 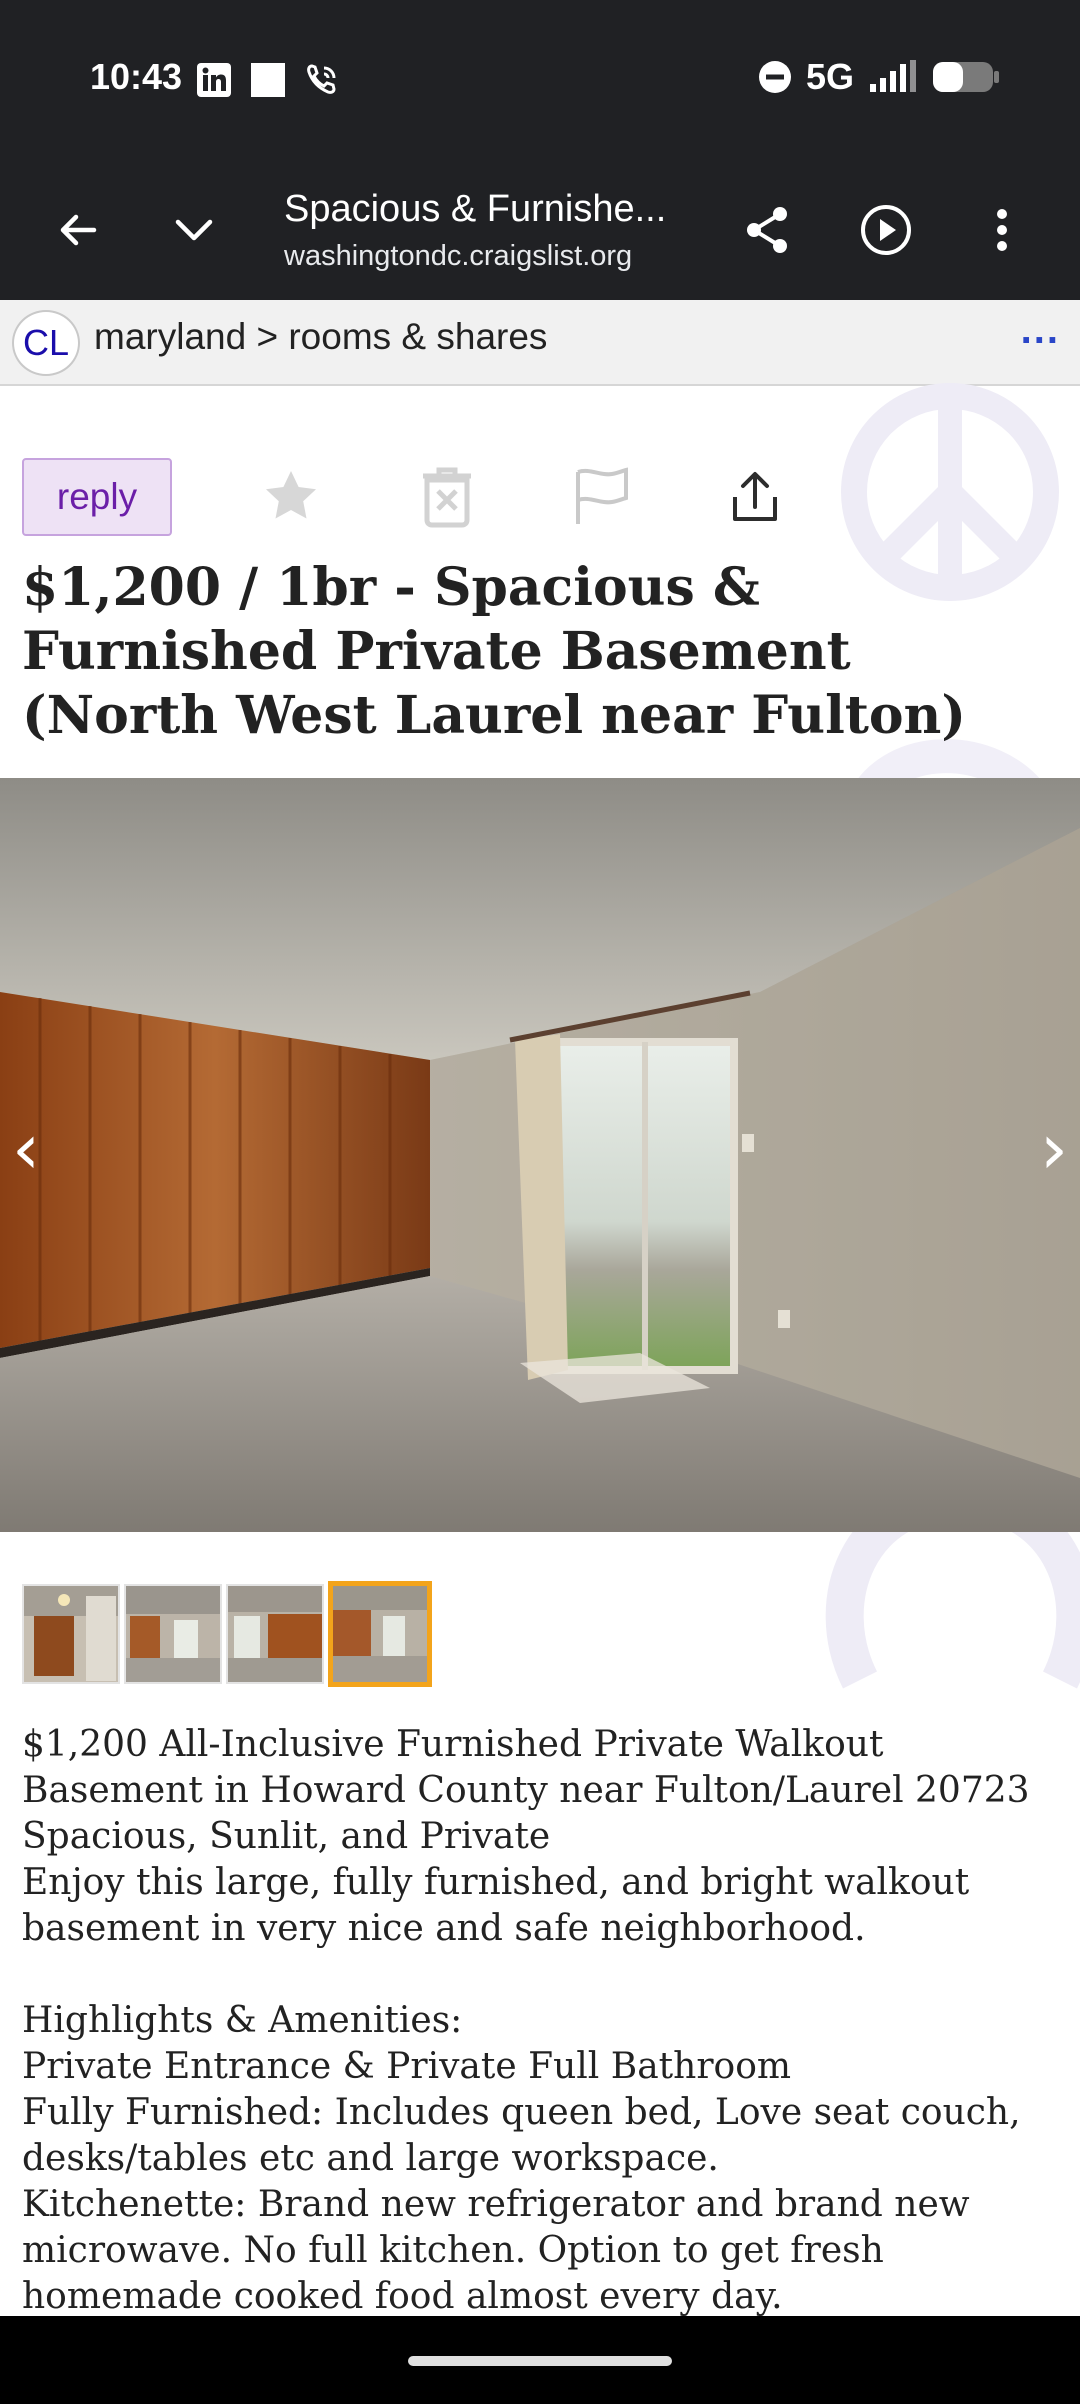 I want to click on back-button, so click(x=78, y=230).